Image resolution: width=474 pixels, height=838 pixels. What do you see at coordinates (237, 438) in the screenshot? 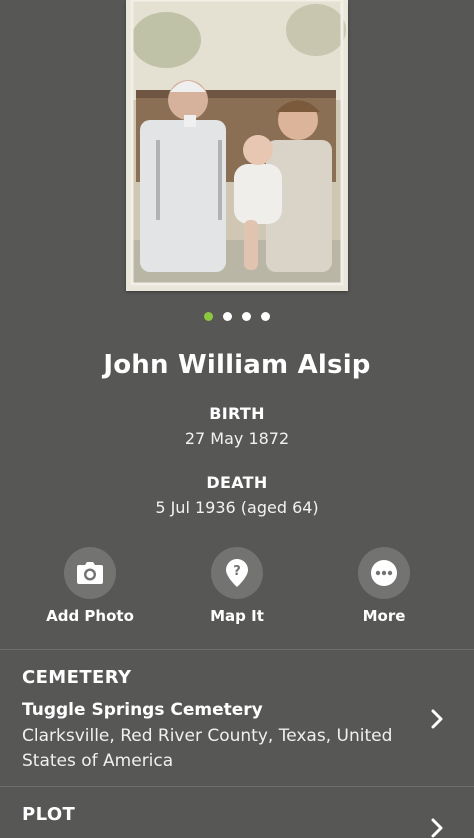
I see `birth-date: 27 May 1872` at bounding box center [237, 438].